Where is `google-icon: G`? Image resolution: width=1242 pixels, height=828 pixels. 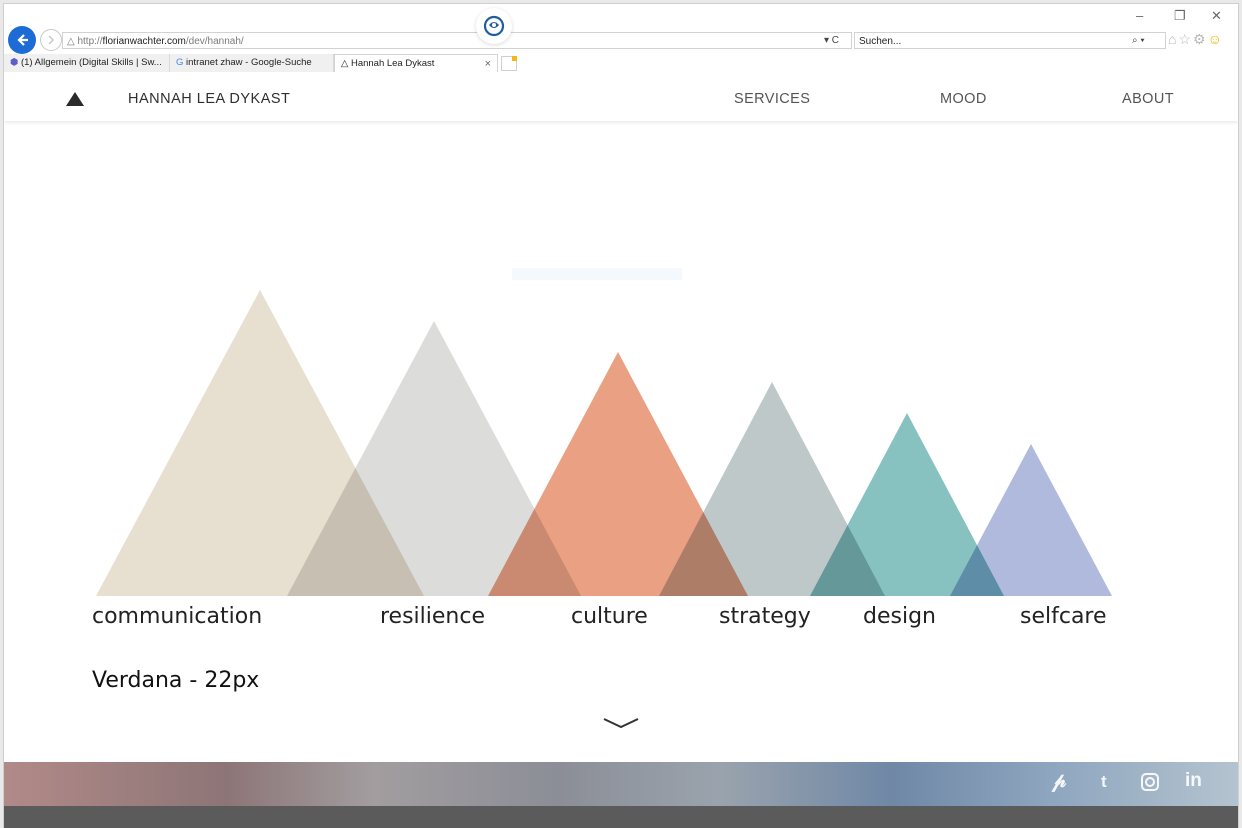 google-icon: G is located at coordinates (181, 62).